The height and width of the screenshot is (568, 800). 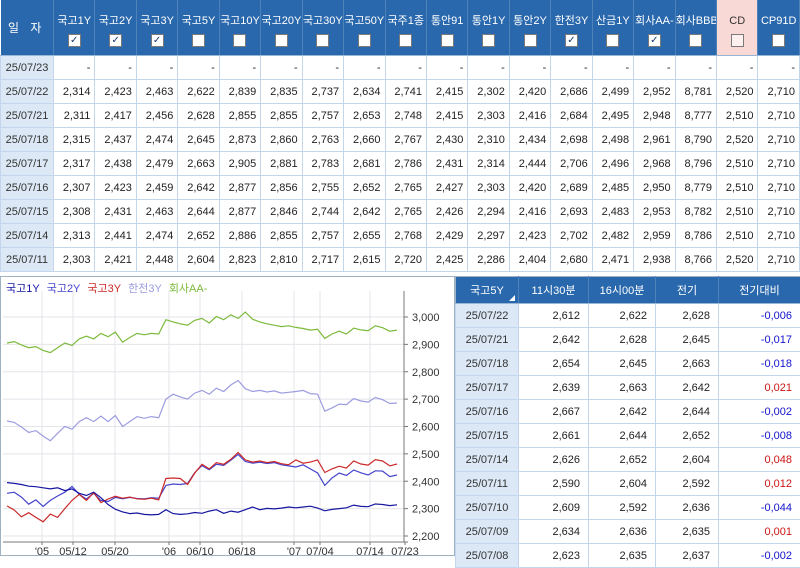 What do you see at coordinates (320, 550) in the screenshot?
I see `x-tick-label: 07/04` at bounding box center [320, 550].